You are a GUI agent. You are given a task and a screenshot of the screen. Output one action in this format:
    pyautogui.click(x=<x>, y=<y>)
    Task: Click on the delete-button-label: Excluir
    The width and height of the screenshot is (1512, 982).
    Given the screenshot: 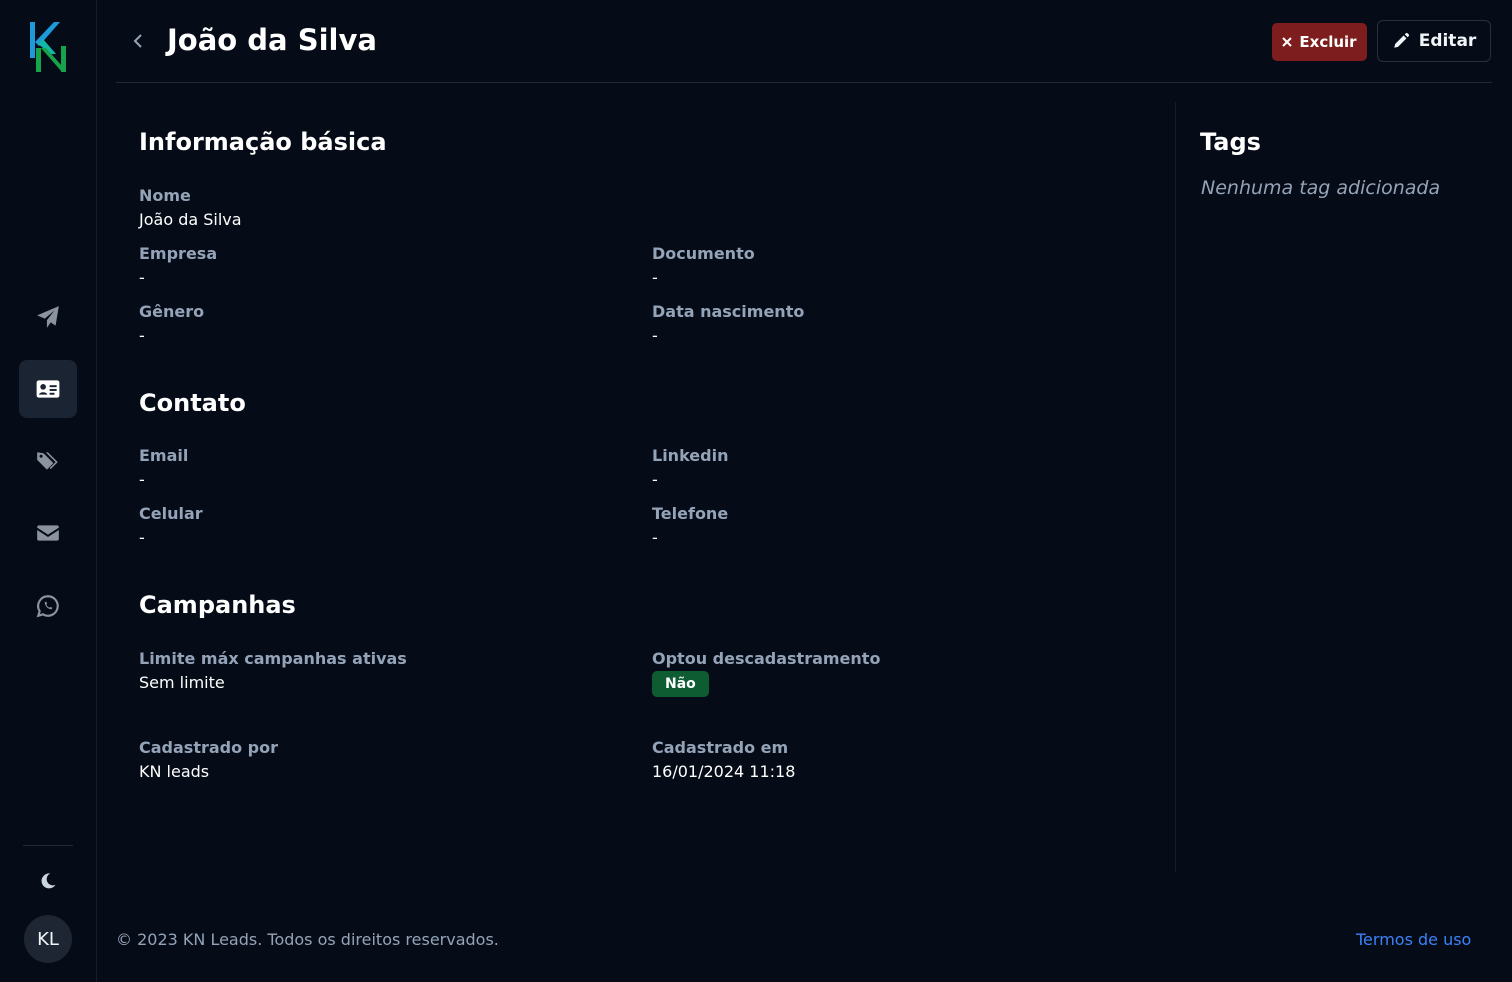 What is the action you would take?
    pyautogui.click(x=1328, y=42)
    